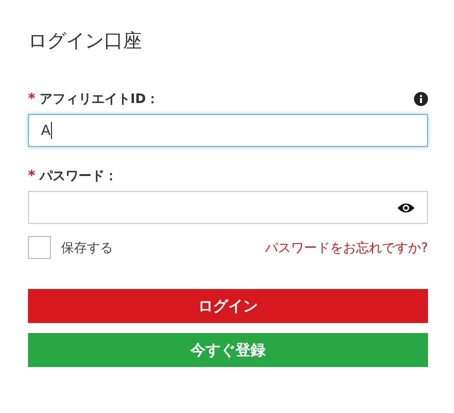 This screenshot has height=413, width=454. I want to click on checkbox, so click(39, 247).